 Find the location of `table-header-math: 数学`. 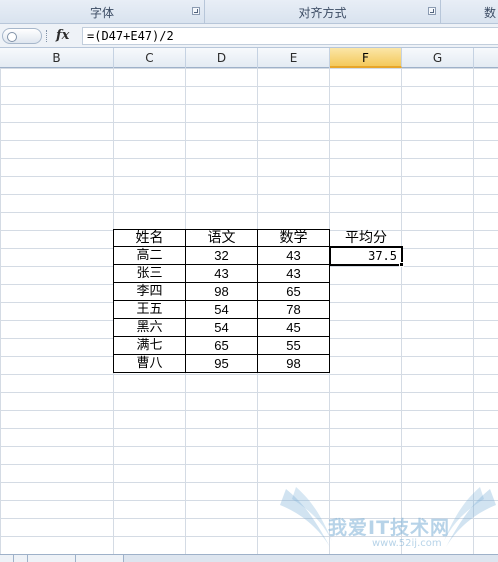

table-header-math: 数学 is located at coordinates (294, 238).